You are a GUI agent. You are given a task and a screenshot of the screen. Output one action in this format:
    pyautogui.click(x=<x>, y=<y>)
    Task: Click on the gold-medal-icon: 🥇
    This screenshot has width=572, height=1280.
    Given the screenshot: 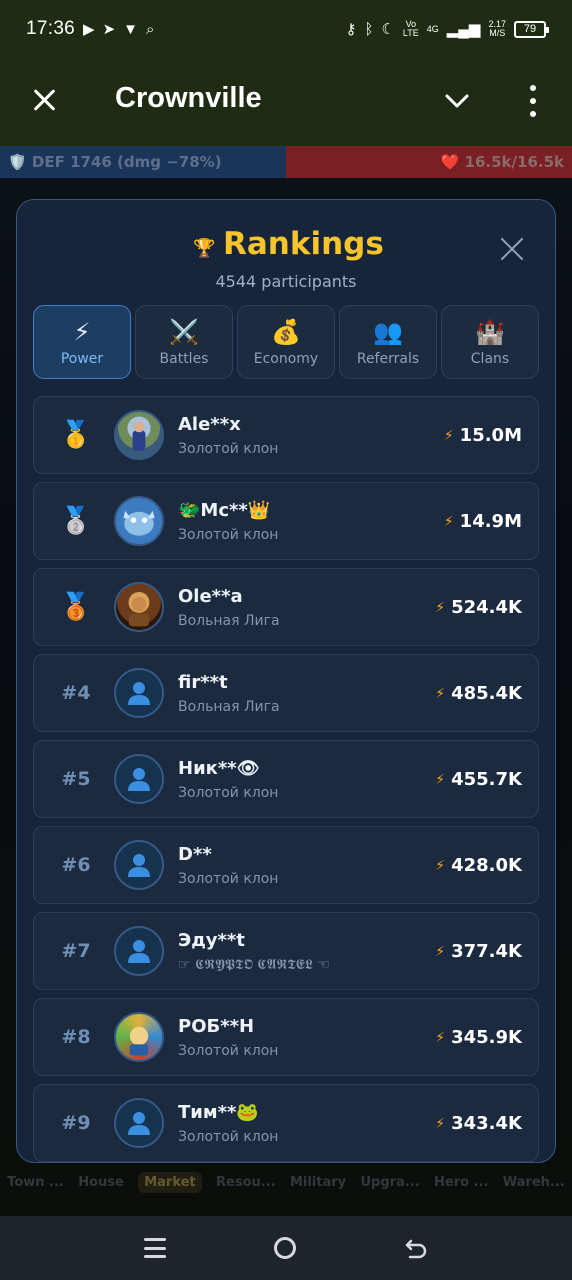 What is the action you would take?
    pyautogui.click(x=76, y=435)
    